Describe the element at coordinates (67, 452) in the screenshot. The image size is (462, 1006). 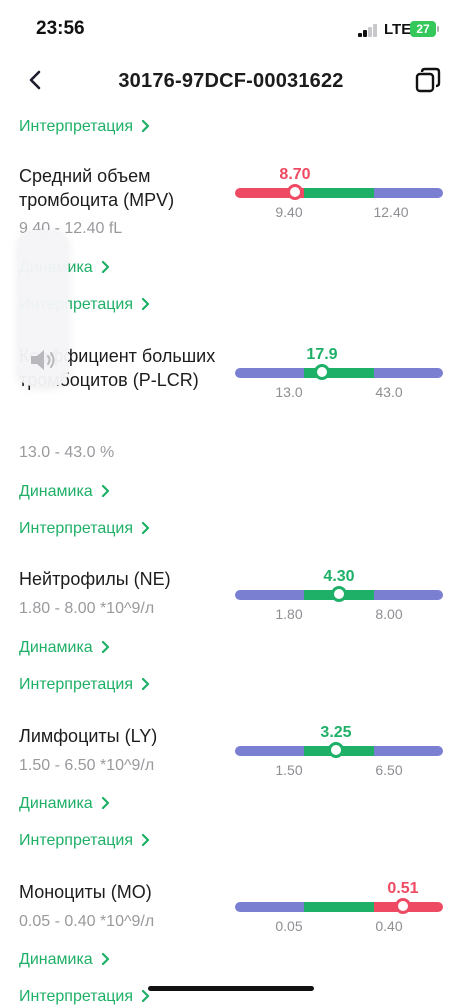
I see `reference-range: 13.0 - 43.0 %` at that location.